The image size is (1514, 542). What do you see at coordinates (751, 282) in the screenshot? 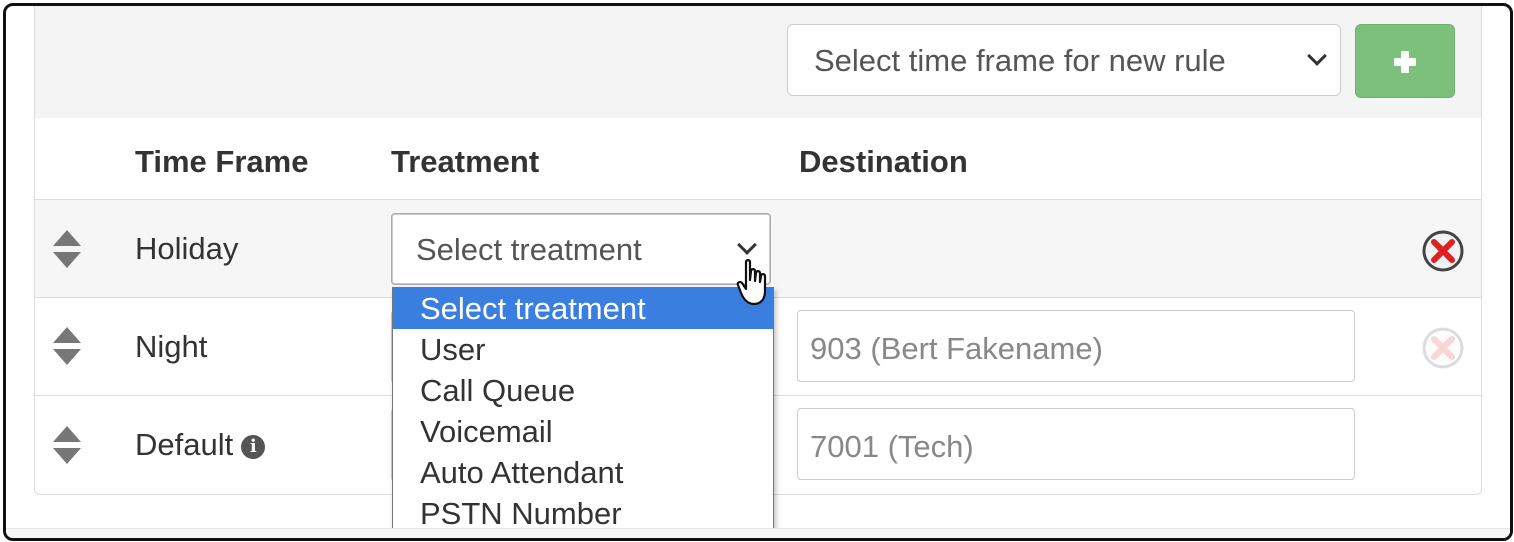
I see `hand-pointer-cursor-icon` at bounding box center [751, 282].